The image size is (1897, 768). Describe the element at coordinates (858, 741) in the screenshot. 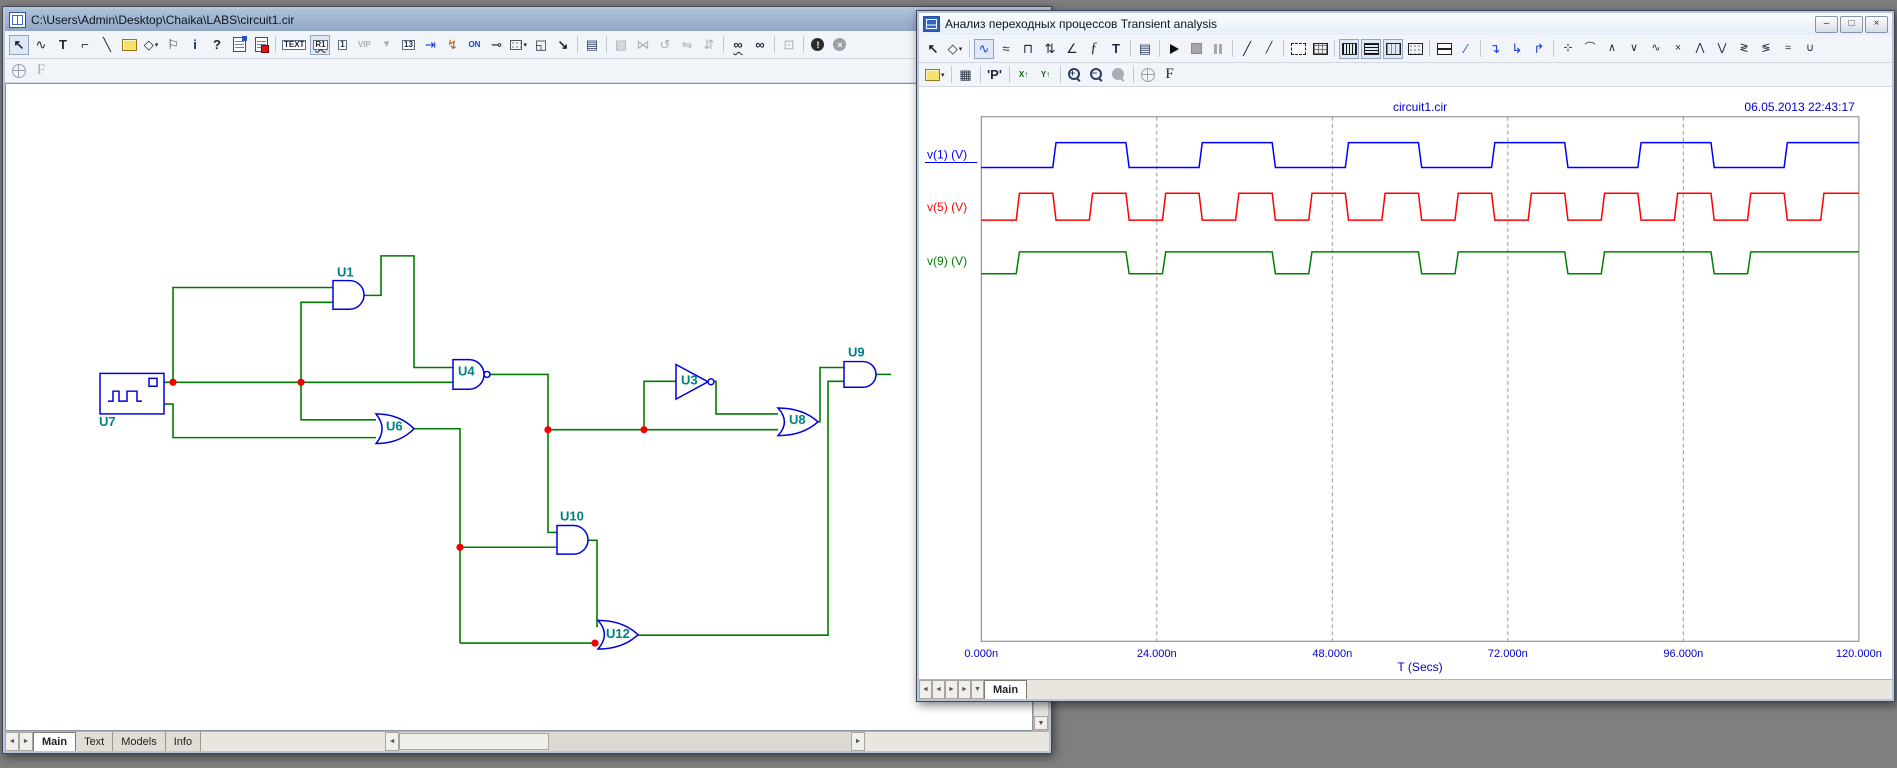

I see `hscroll-right-arrow-icon: ►` at that location.